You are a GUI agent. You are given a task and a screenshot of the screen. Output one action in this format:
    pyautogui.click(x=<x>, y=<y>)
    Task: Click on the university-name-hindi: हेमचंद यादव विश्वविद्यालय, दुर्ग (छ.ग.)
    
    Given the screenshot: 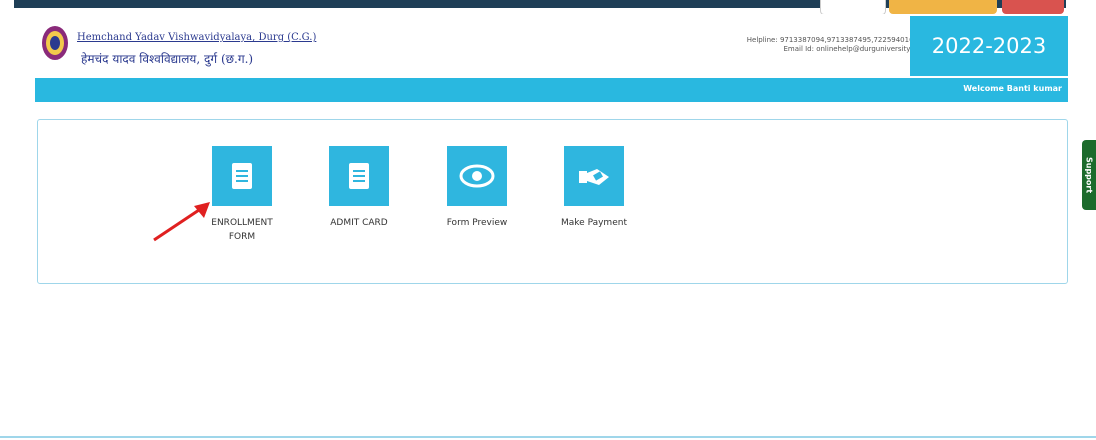 What is the action you would take?
    pyautogui.click(x=167, y=59)
    